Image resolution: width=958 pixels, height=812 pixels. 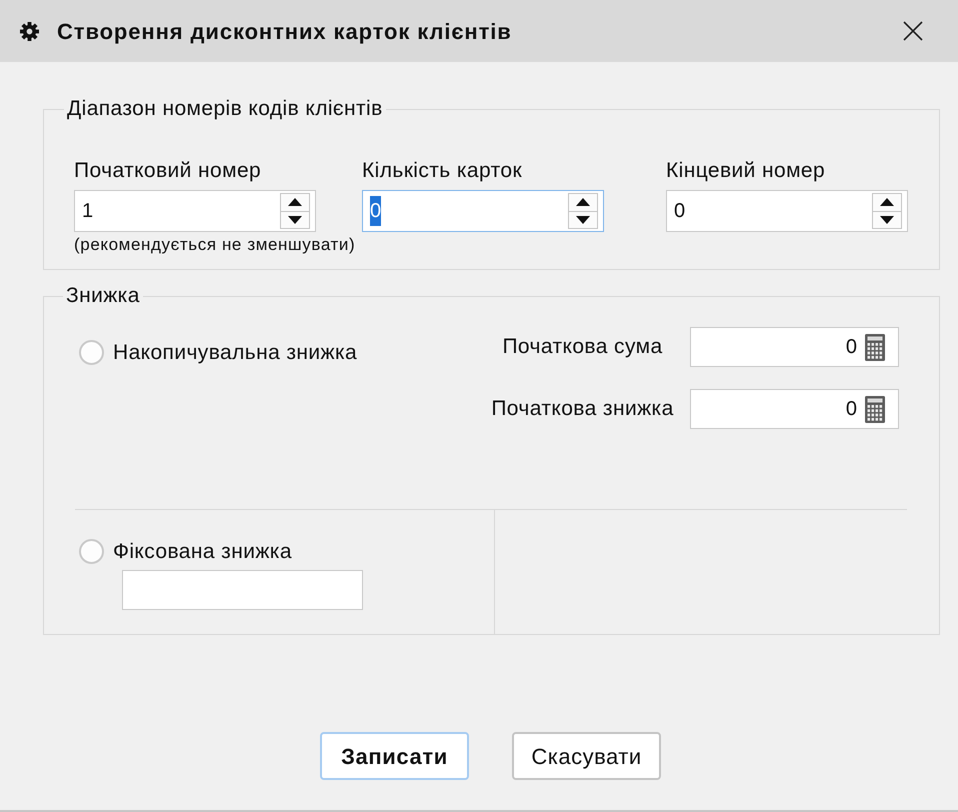 I want to click on group-title: Діапазон номерів кодів клієнтів, so click(x=225, y=109).